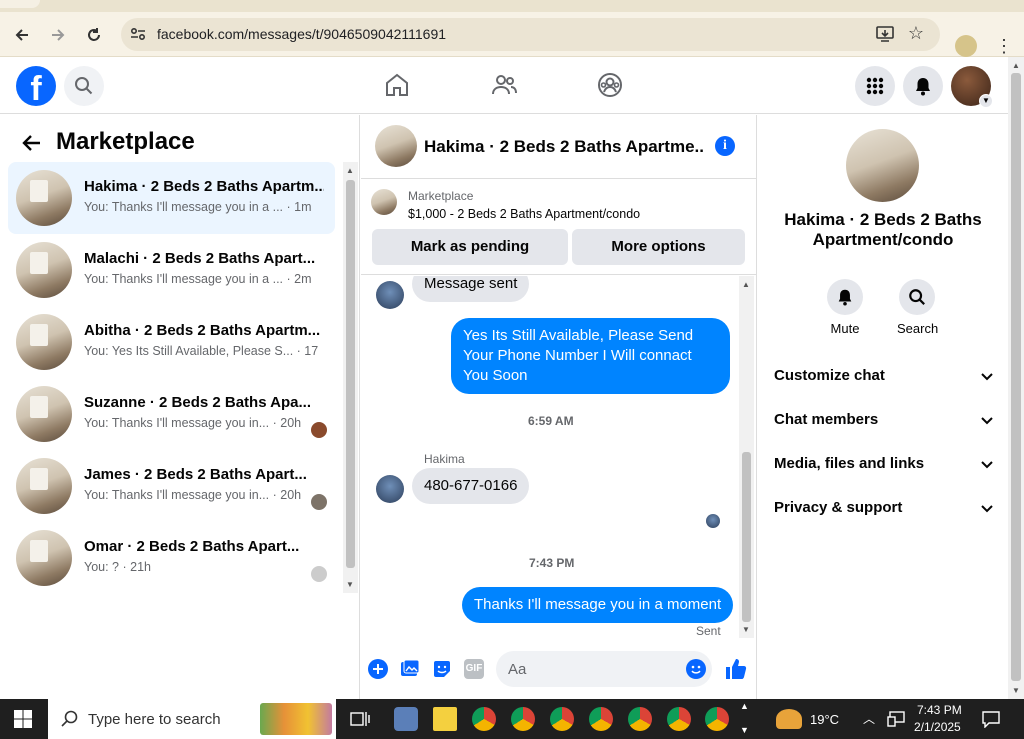 This screenshot has height=739, width=1024. Describe the element at coordinates (744, 706) in the screenshot. I see `taskbar-scroll-up-icon: ▲` at that location.